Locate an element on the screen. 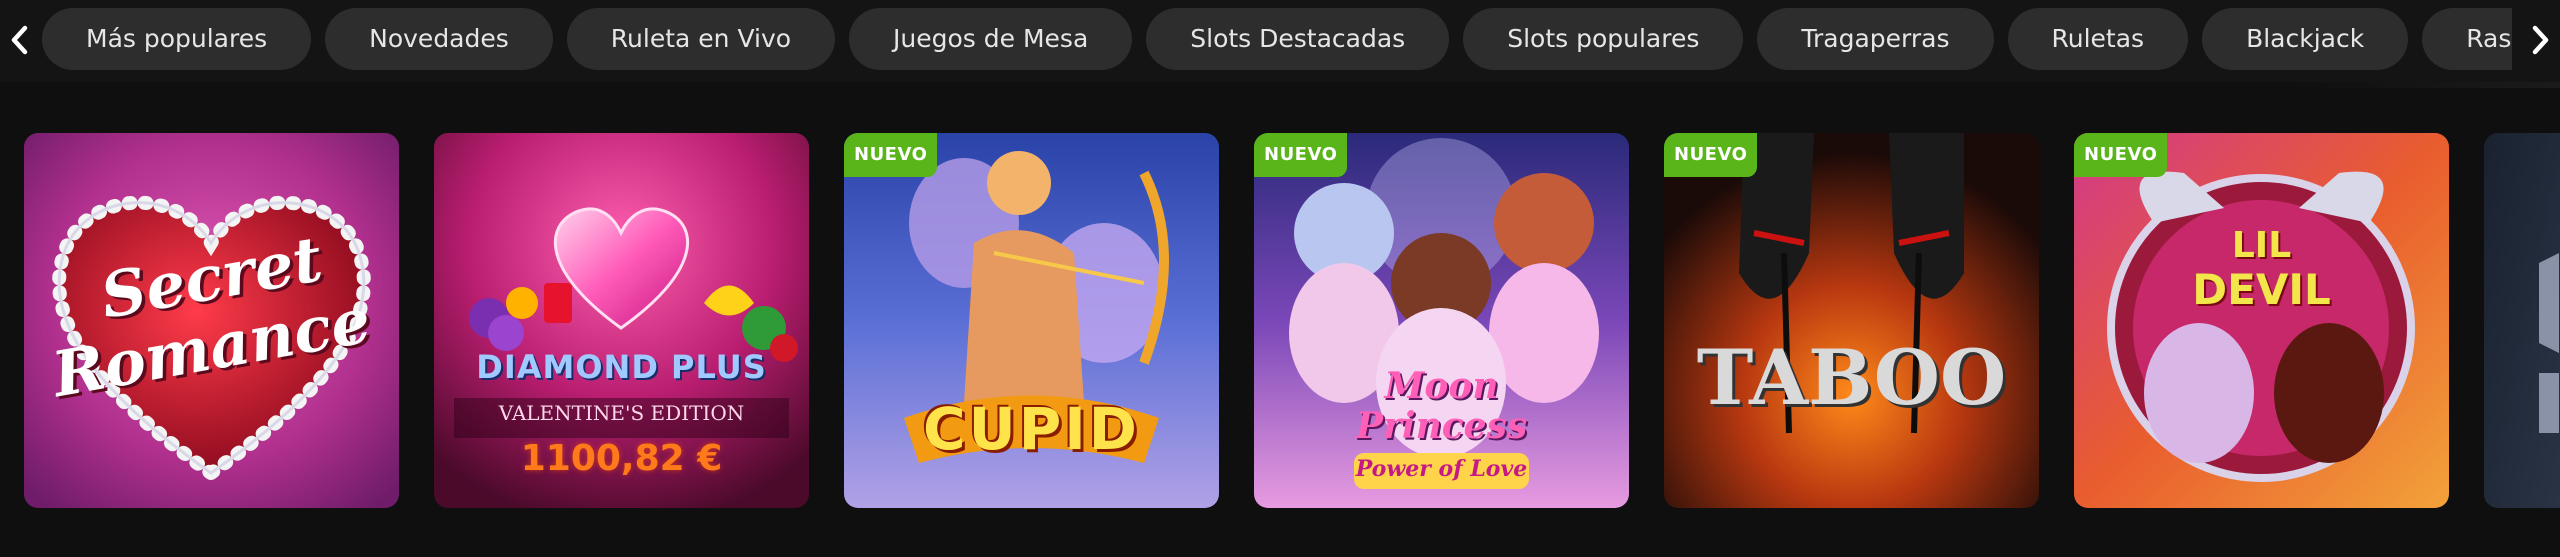  category-slots-destacadas: Slots Destacadas is located at coordinates (1298, 39).